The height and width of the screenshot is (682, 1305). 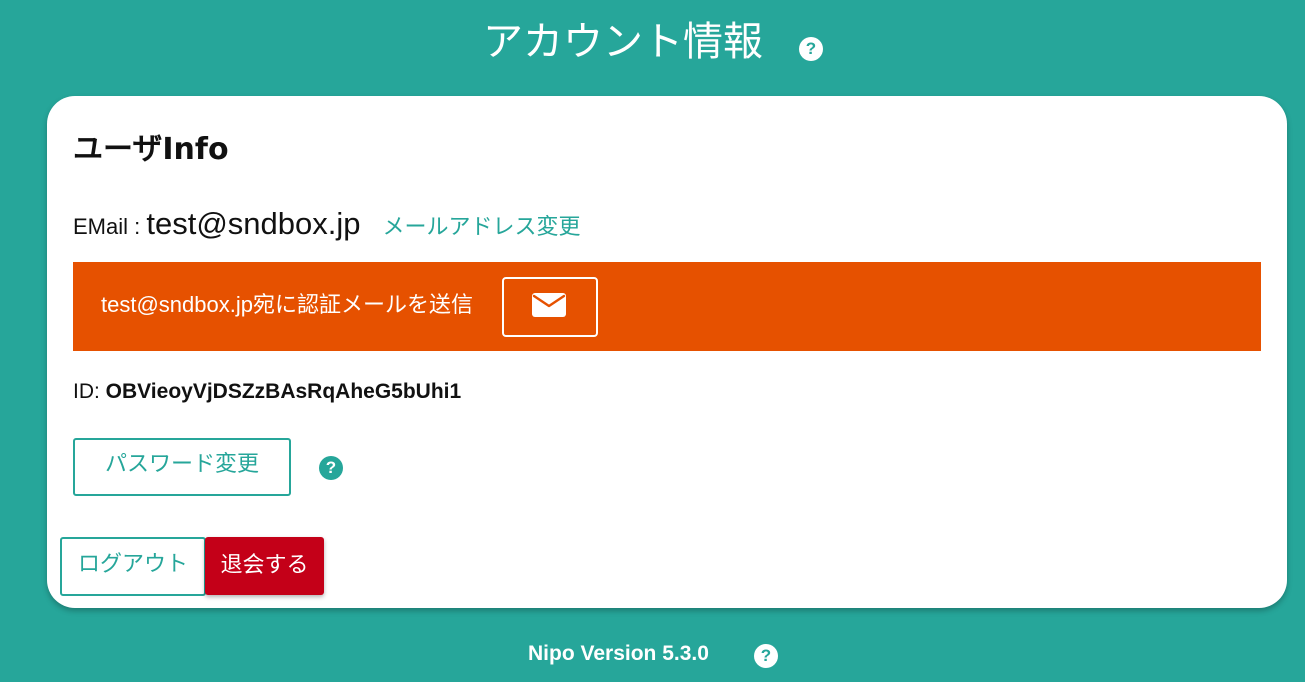 I want to click on mail-icon, so click(x=549, y=305).